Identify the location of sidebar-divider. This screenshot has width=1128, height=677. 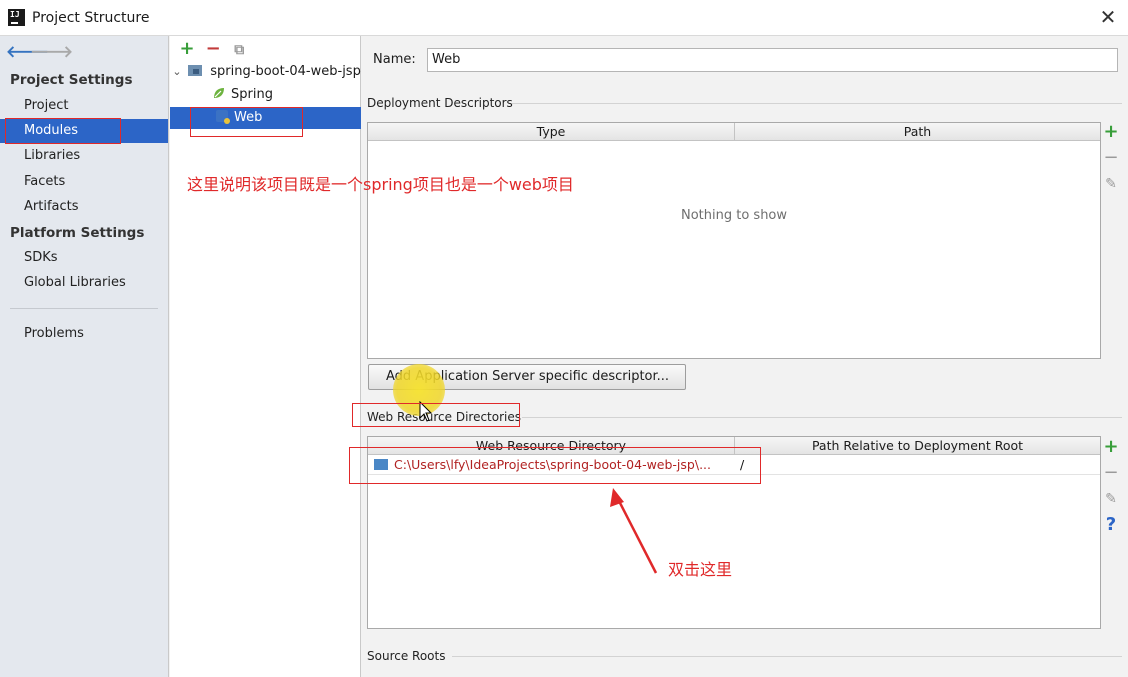
(84, 308).